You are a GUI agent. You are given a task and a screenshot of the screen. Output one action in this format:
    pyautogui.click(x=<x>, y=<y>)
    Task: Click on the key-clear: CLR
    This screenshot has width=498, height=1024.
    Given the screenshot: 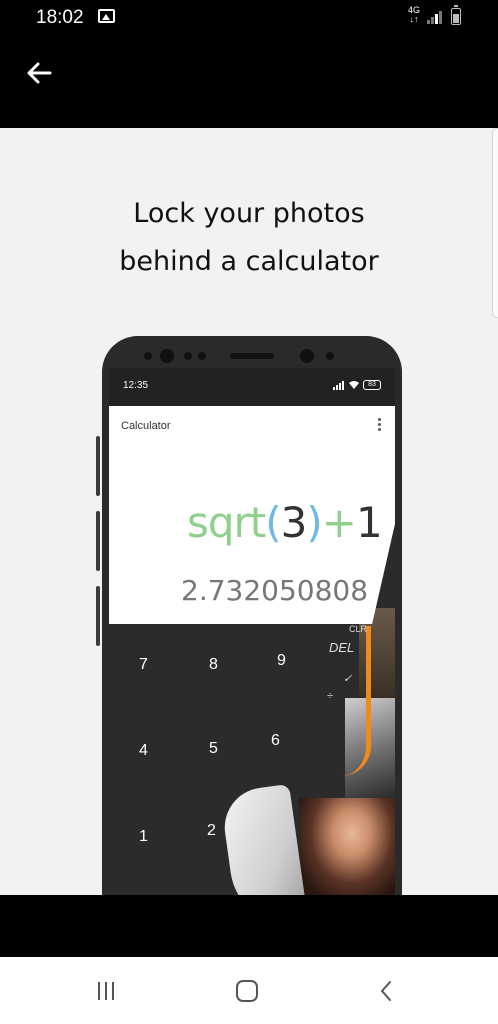 What is the action you would take?
    pyautogui.click(x=358, y=629)
    